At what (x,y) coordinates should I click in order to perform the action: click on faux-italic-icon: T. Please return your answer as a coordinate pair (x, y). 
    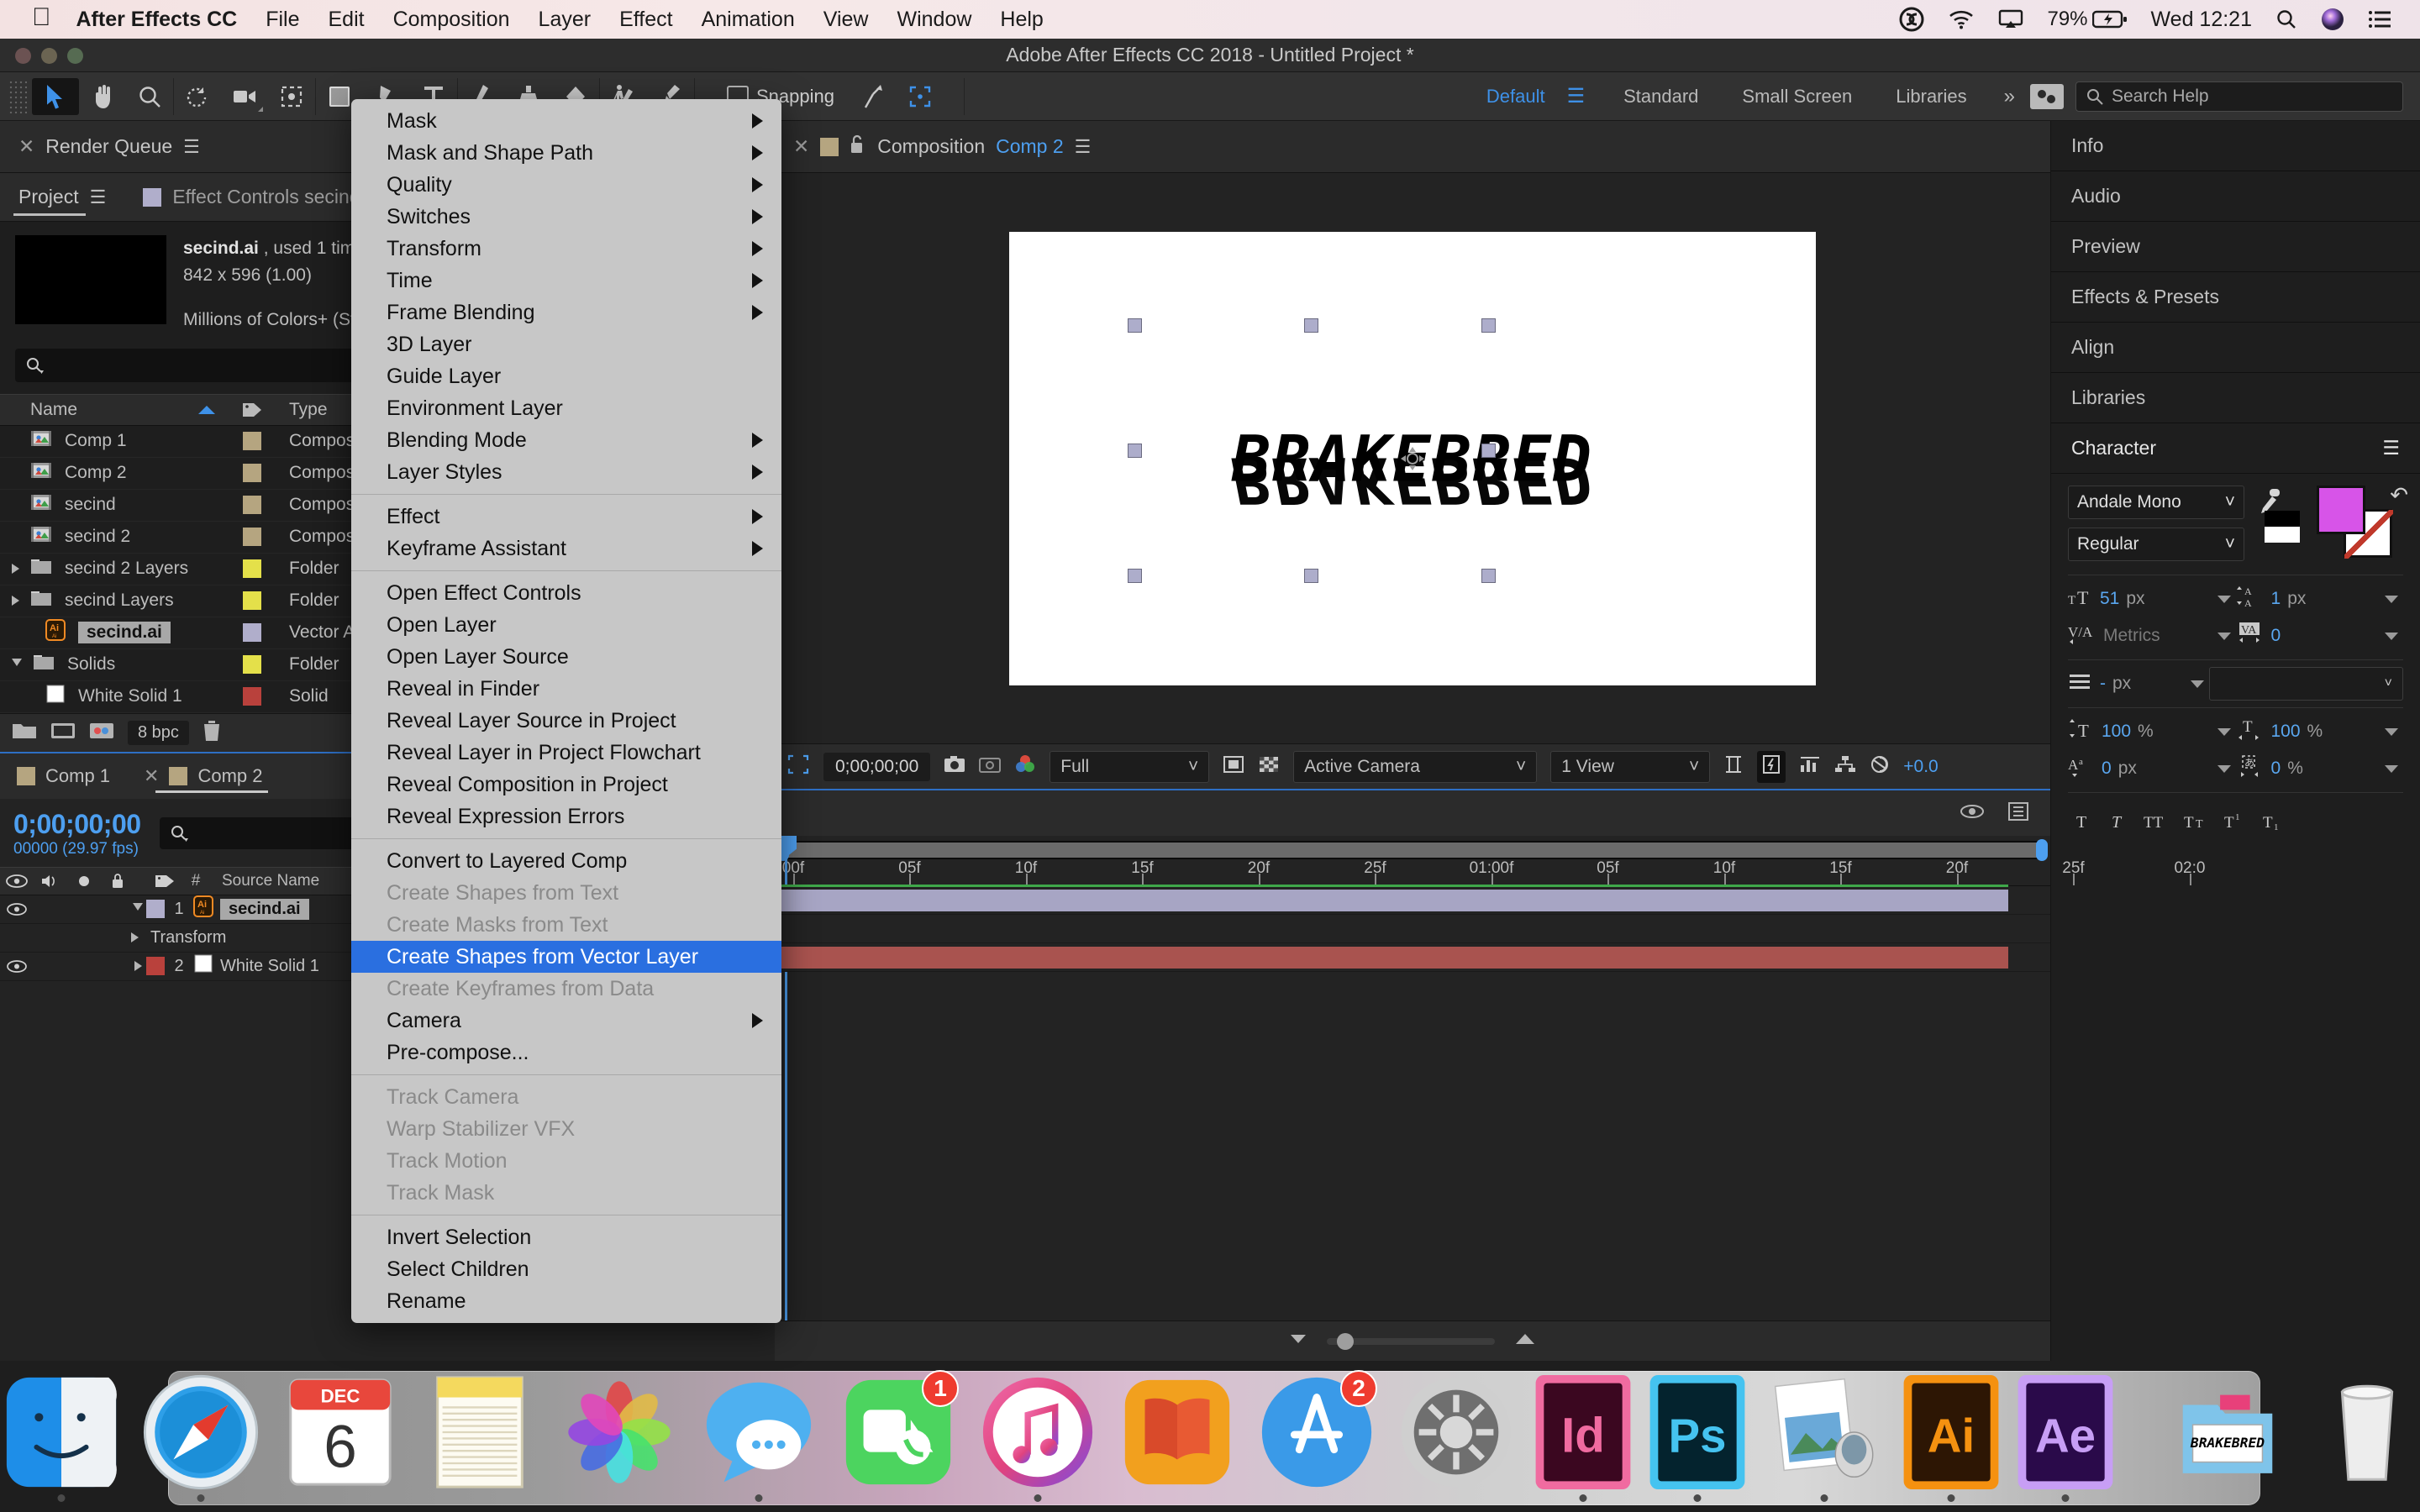
    Looking at the image, I should click on (2119, 823).